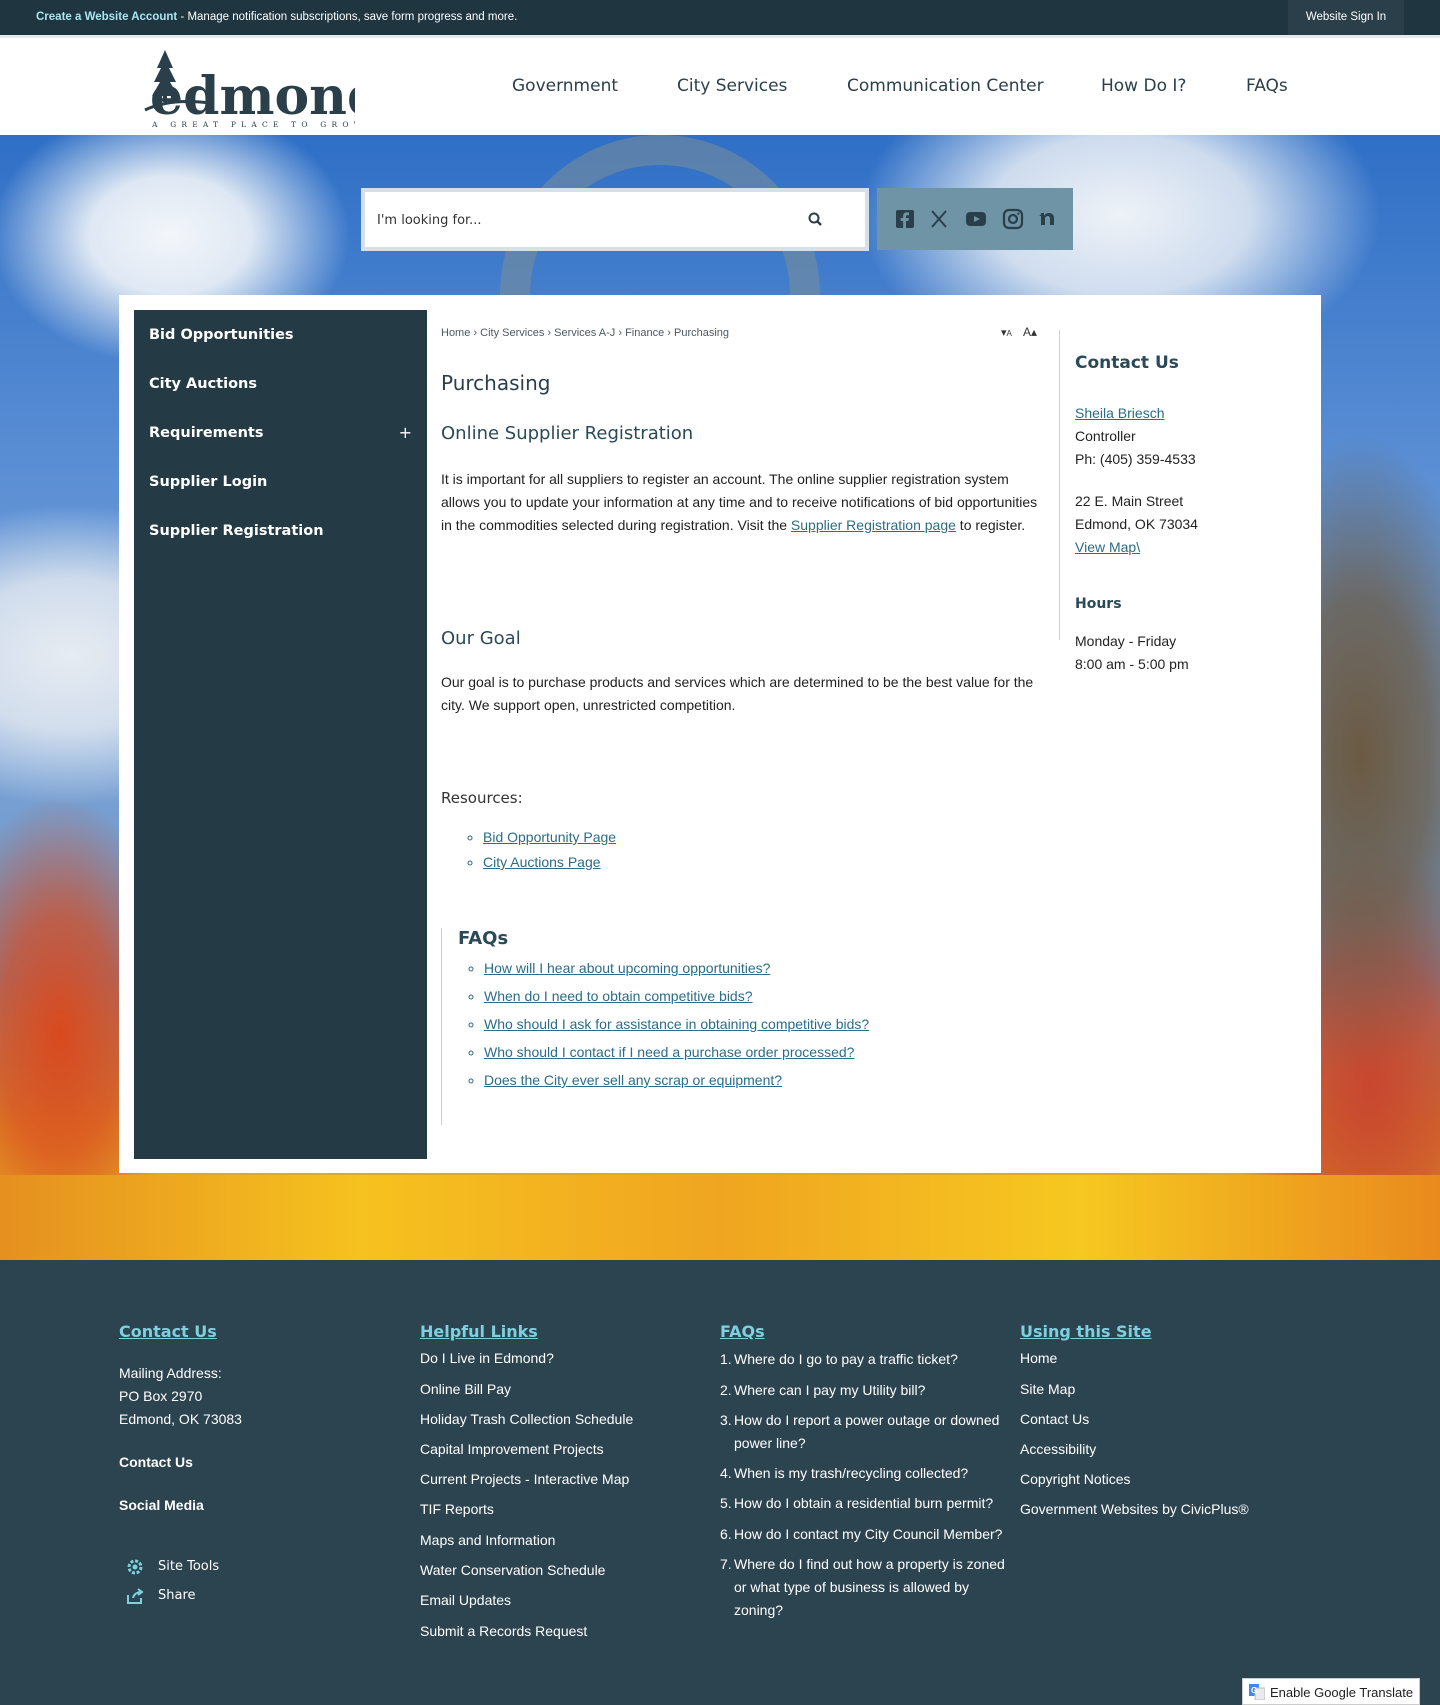 Image resolution: width=1440 pixels, height=1705 pixels. I want to click on facebook-icon, so click(905, 219).